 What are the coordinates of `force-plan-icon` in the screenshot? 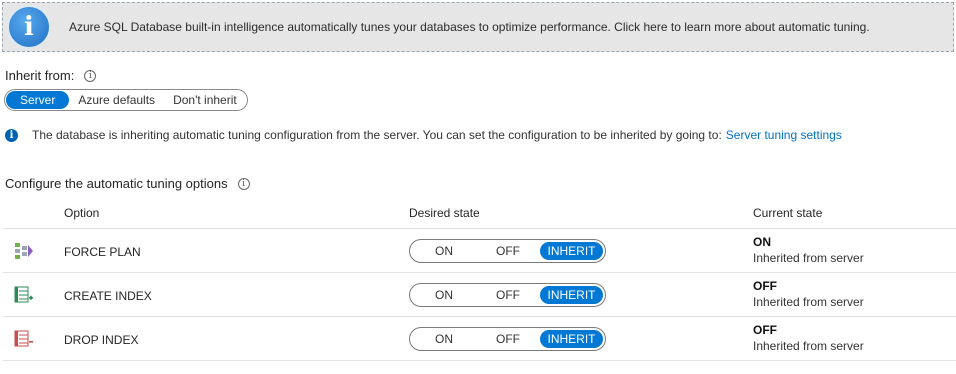 It's located at (24, 251).